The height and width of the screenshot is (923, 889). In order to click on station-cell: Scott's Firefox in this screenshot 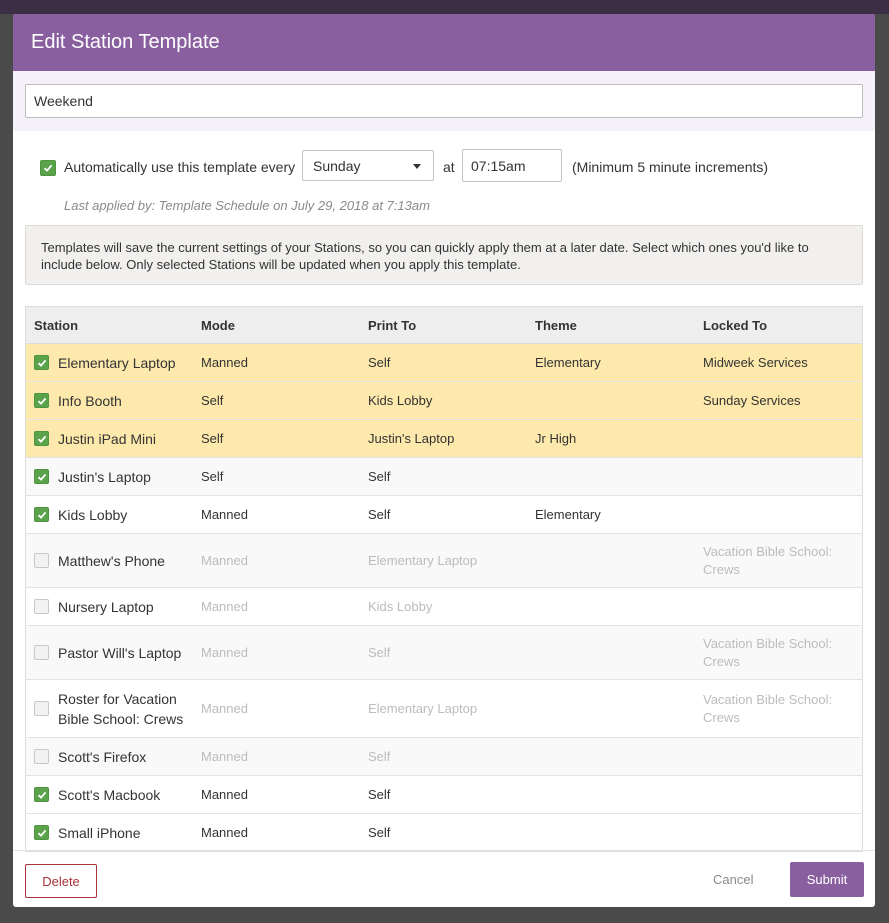, I will do `click(109, 757)`.